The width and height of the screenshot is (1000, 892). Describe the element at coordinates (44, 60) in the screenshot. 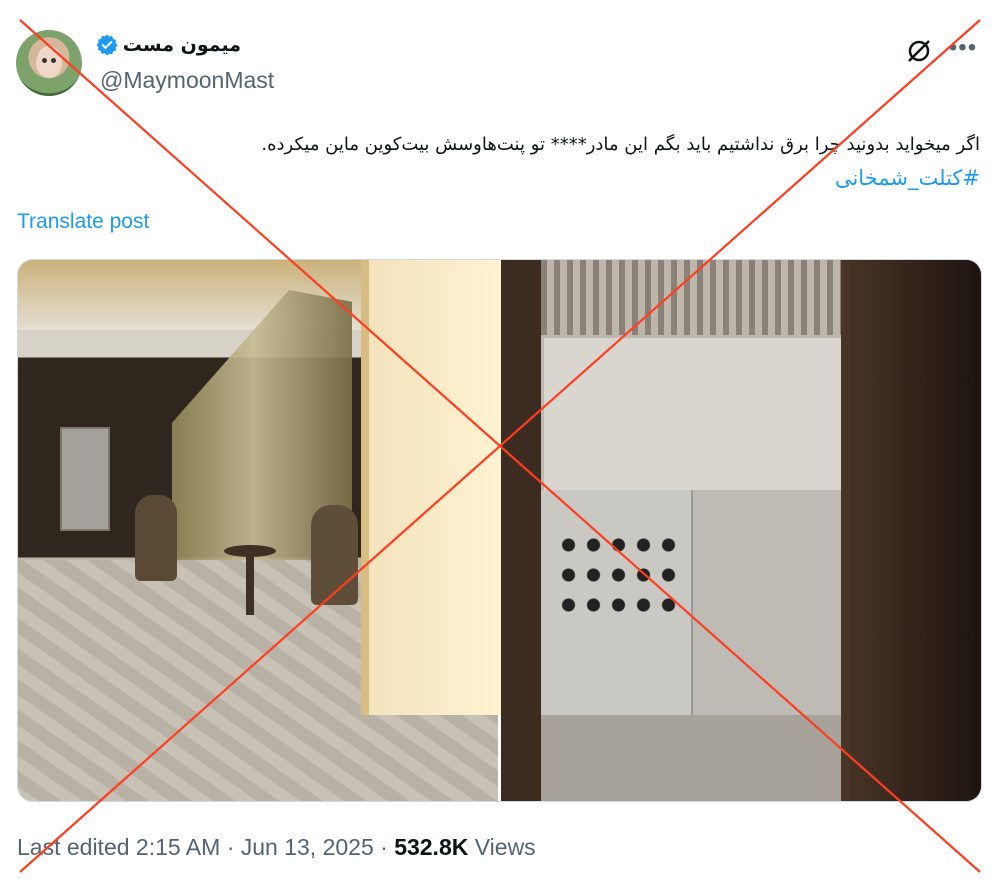

I see `avatar-eye-left` at that location.